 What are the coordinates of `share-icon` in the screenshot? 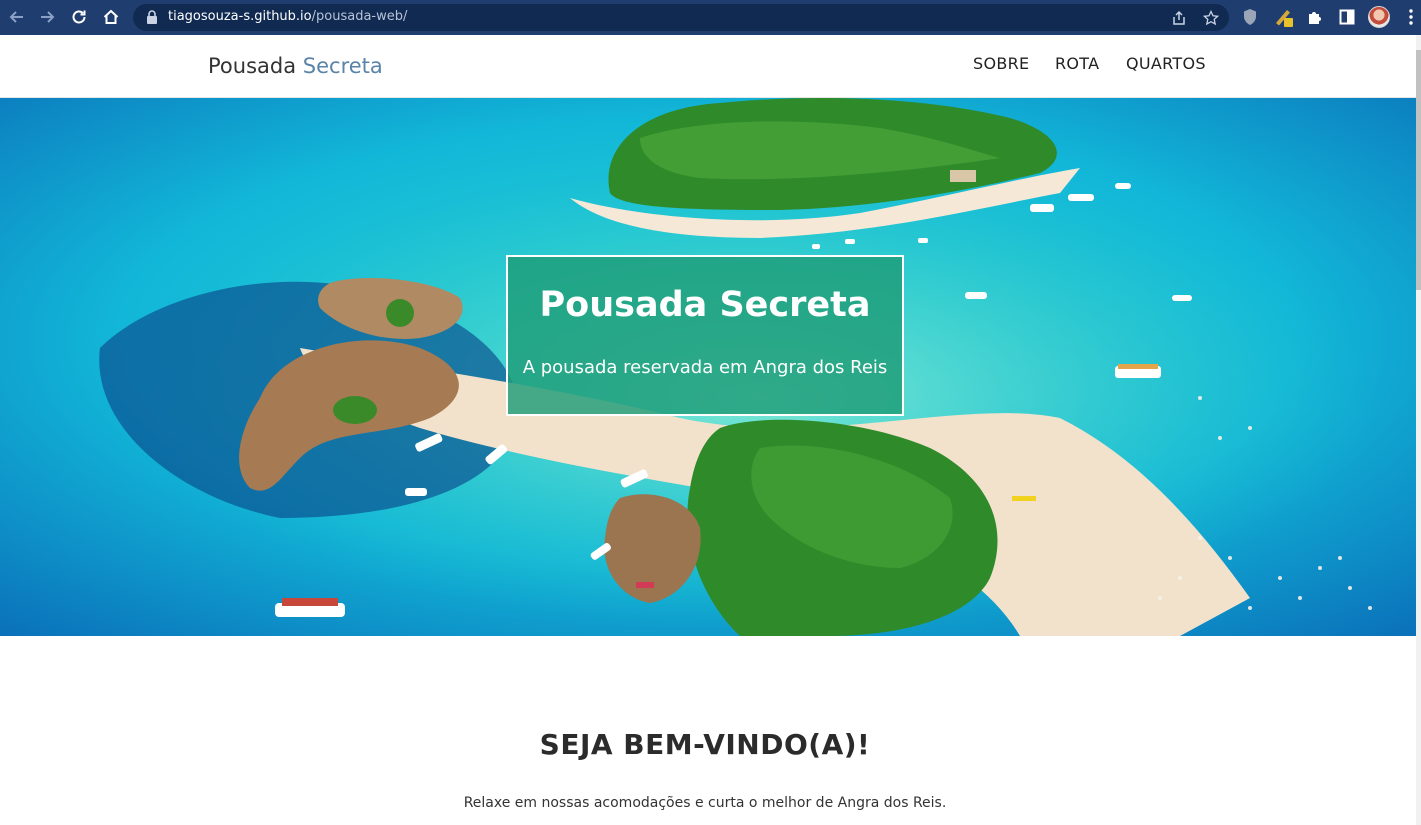 It's located at (1179, 18).